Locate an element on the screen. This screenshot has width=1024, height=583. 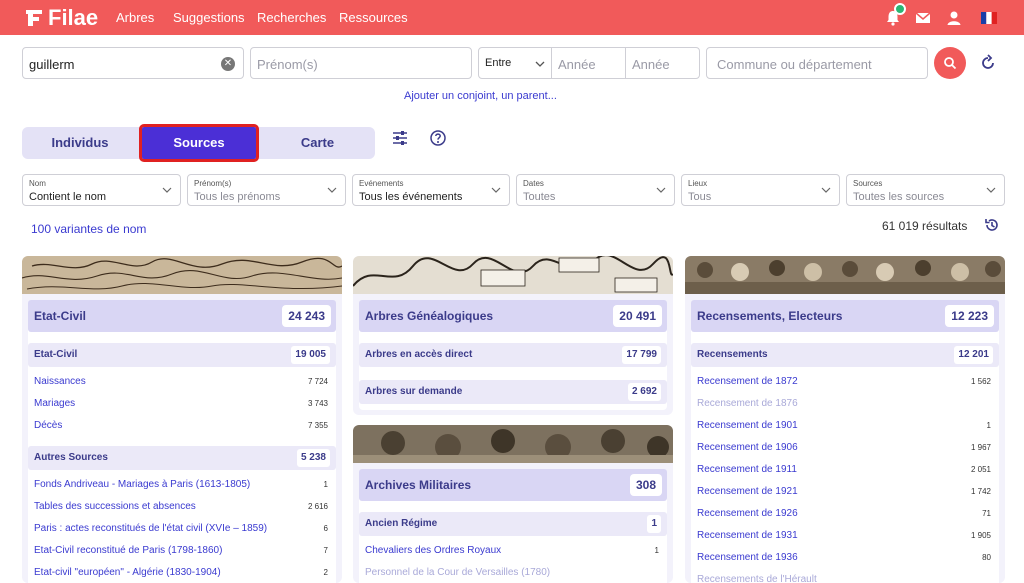
filter-label: Evénements is located at coordinates (381, 183).